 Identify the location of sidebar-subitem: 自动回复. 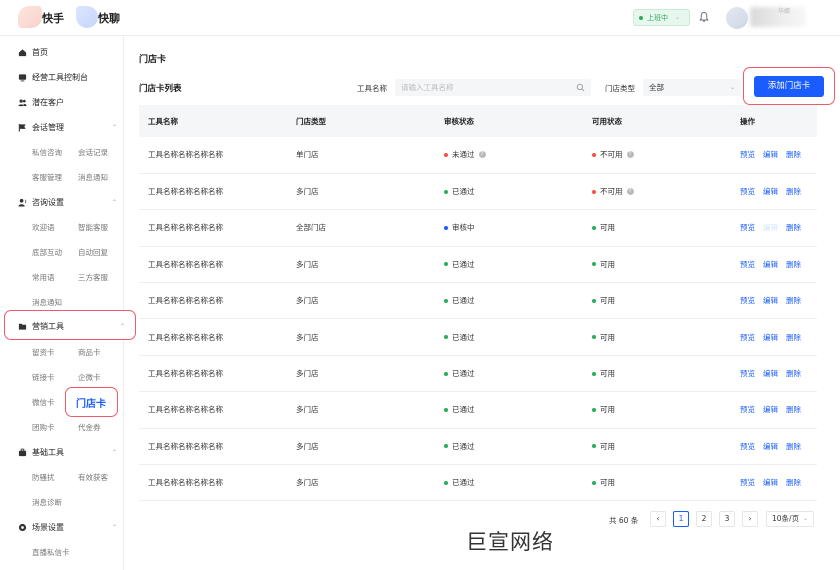
(93, 252).